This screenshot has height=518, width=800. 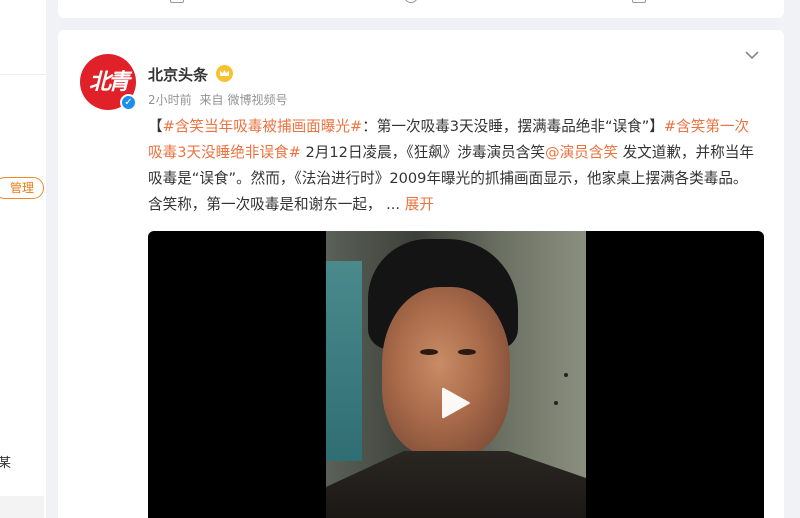 What do you see at coordinates (177, 1) in the screenshot?
I see `share-icon` at bounding box center [177, 1].